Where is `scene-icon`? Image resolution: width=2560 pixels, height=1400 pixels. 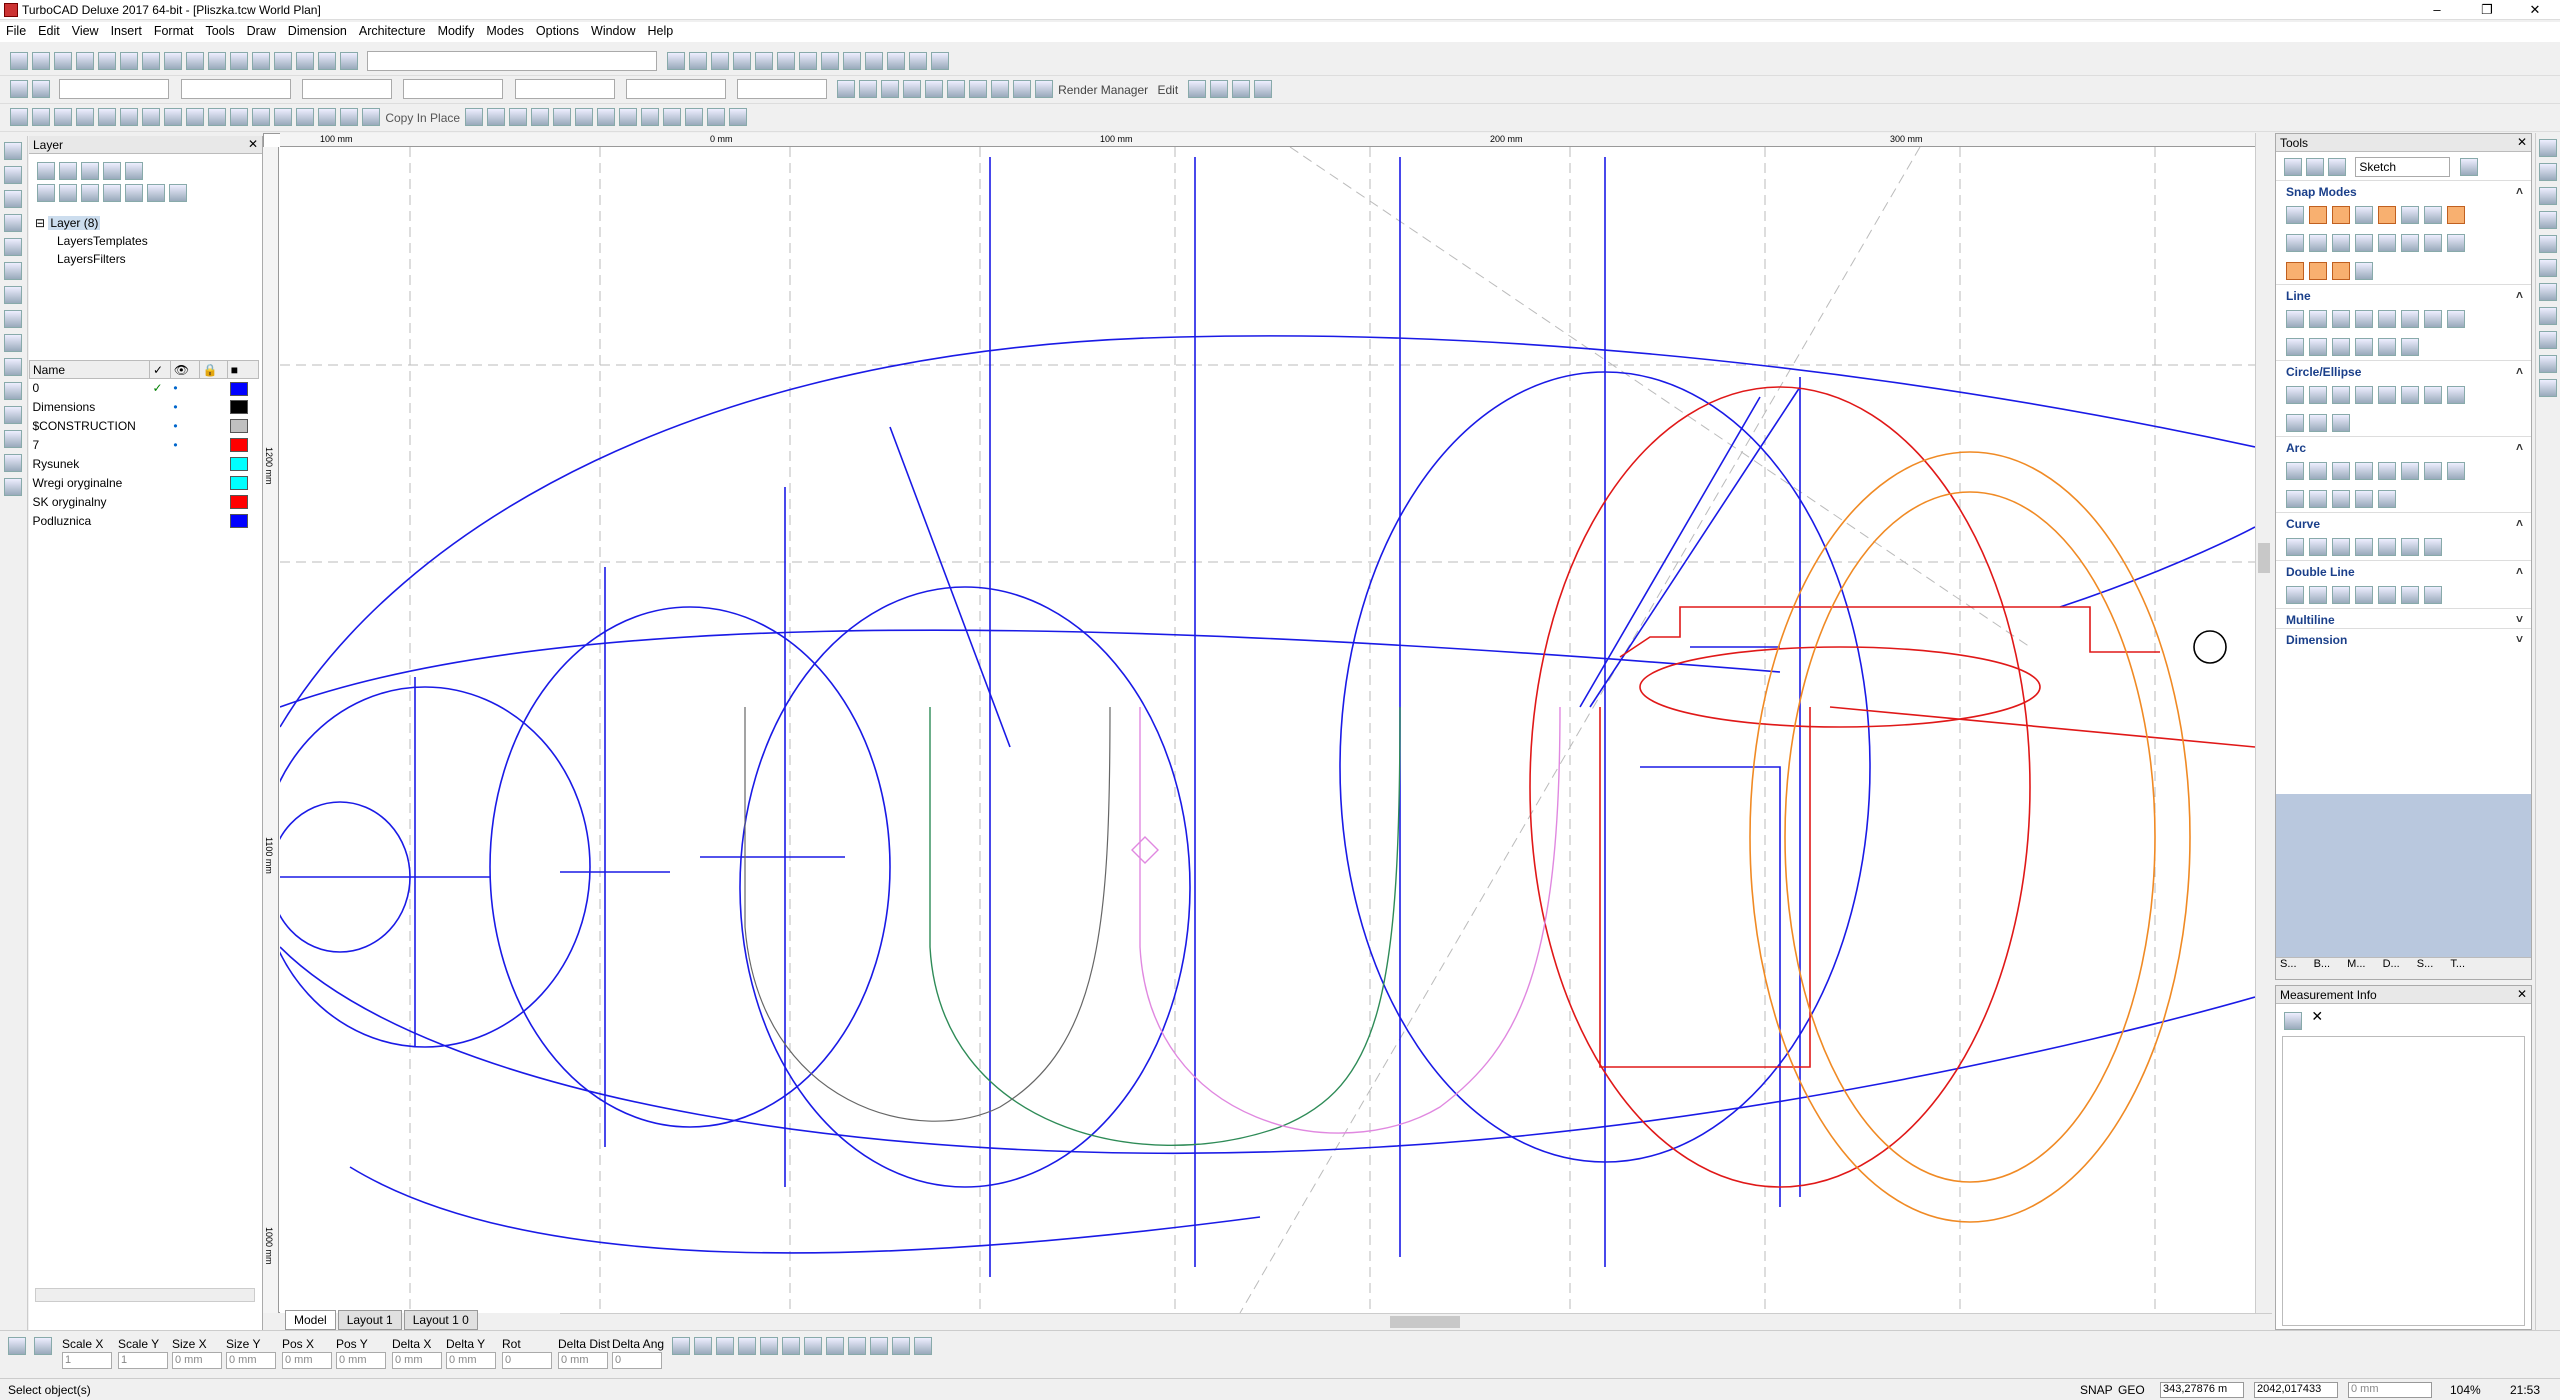
scene-icon is located at coordinates (1196, 89).